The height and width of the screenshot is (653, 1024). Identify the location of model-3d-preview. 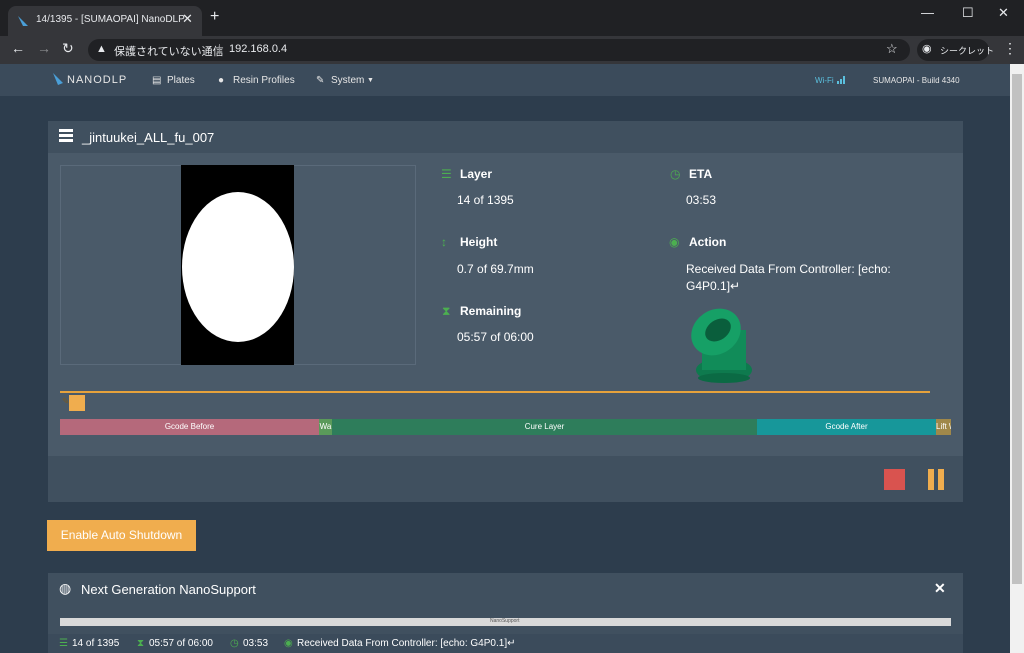
(721, 345).